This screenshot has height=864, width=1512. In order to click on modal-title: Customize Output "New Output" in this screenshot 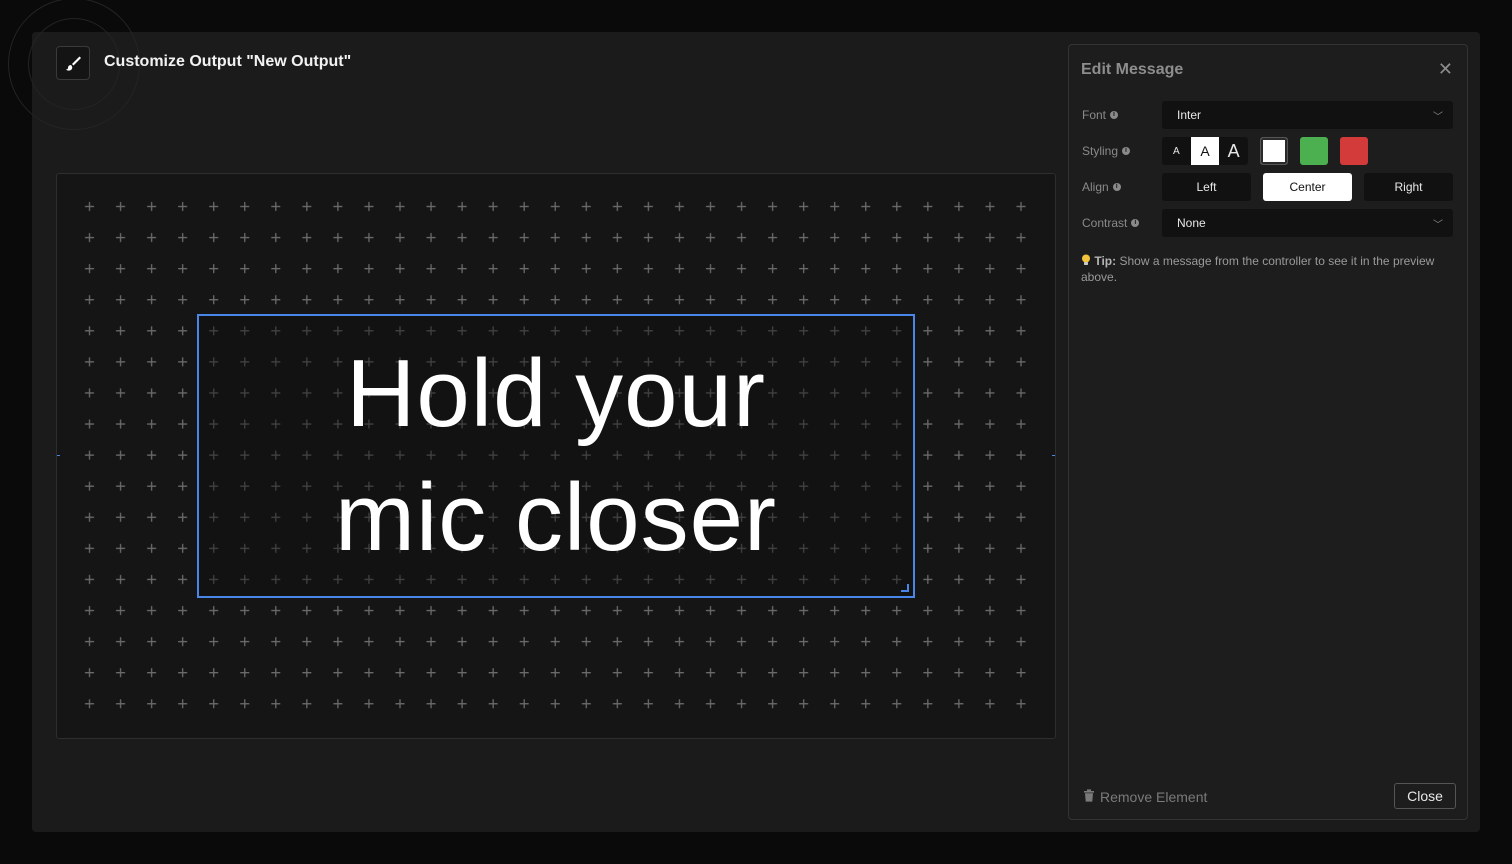, I will do `click(228, 61)`.